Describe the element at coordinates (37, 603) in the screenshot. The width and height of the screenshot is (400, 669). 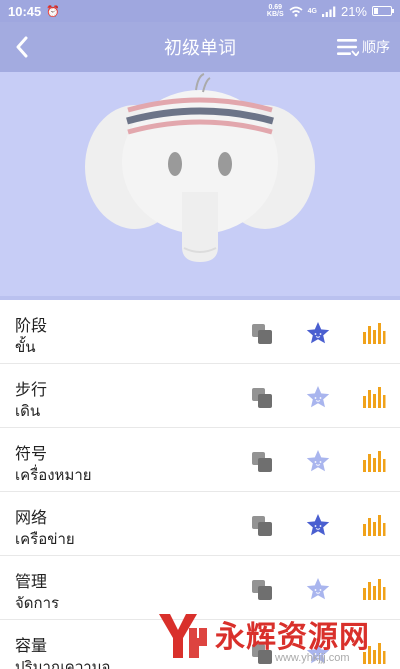
I see `word-thai: จัดการ` at that location.